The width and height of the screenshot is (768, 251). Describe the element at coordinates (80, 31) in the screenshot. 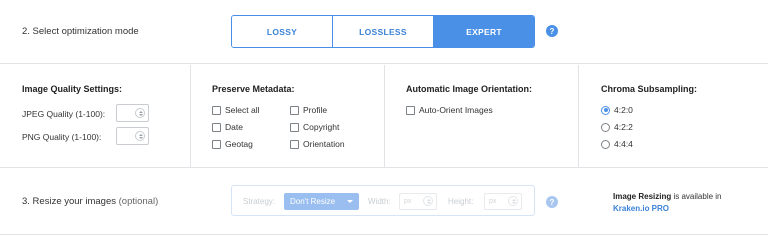

I see `optimization-mode-label: 2. Select optimization mode` at that location.